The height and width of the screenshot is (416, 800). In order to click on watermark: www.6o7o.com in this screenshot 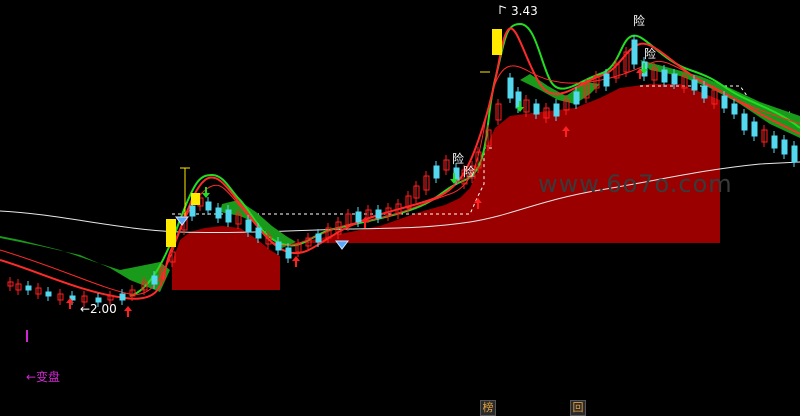, I will do `click(635, 184)`.